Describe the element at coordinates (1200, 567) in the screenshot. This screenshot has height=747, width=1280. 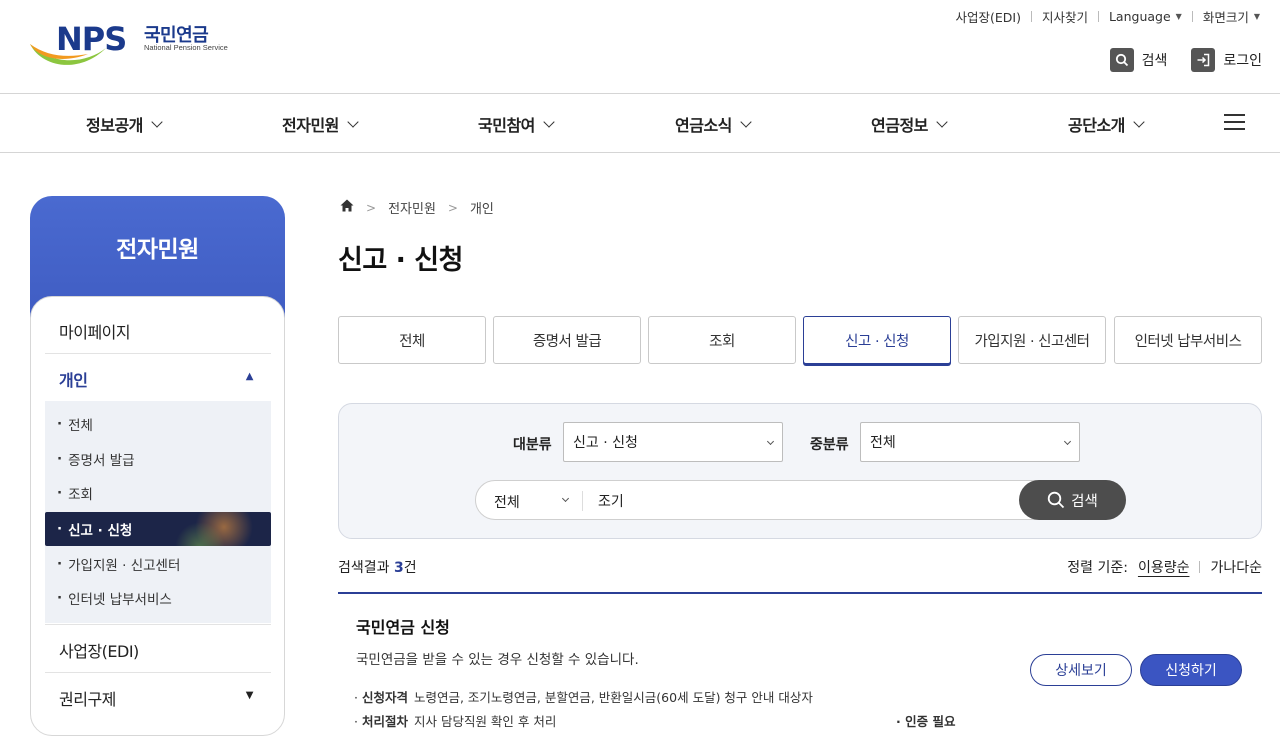
I see `sort-divider` at that location.